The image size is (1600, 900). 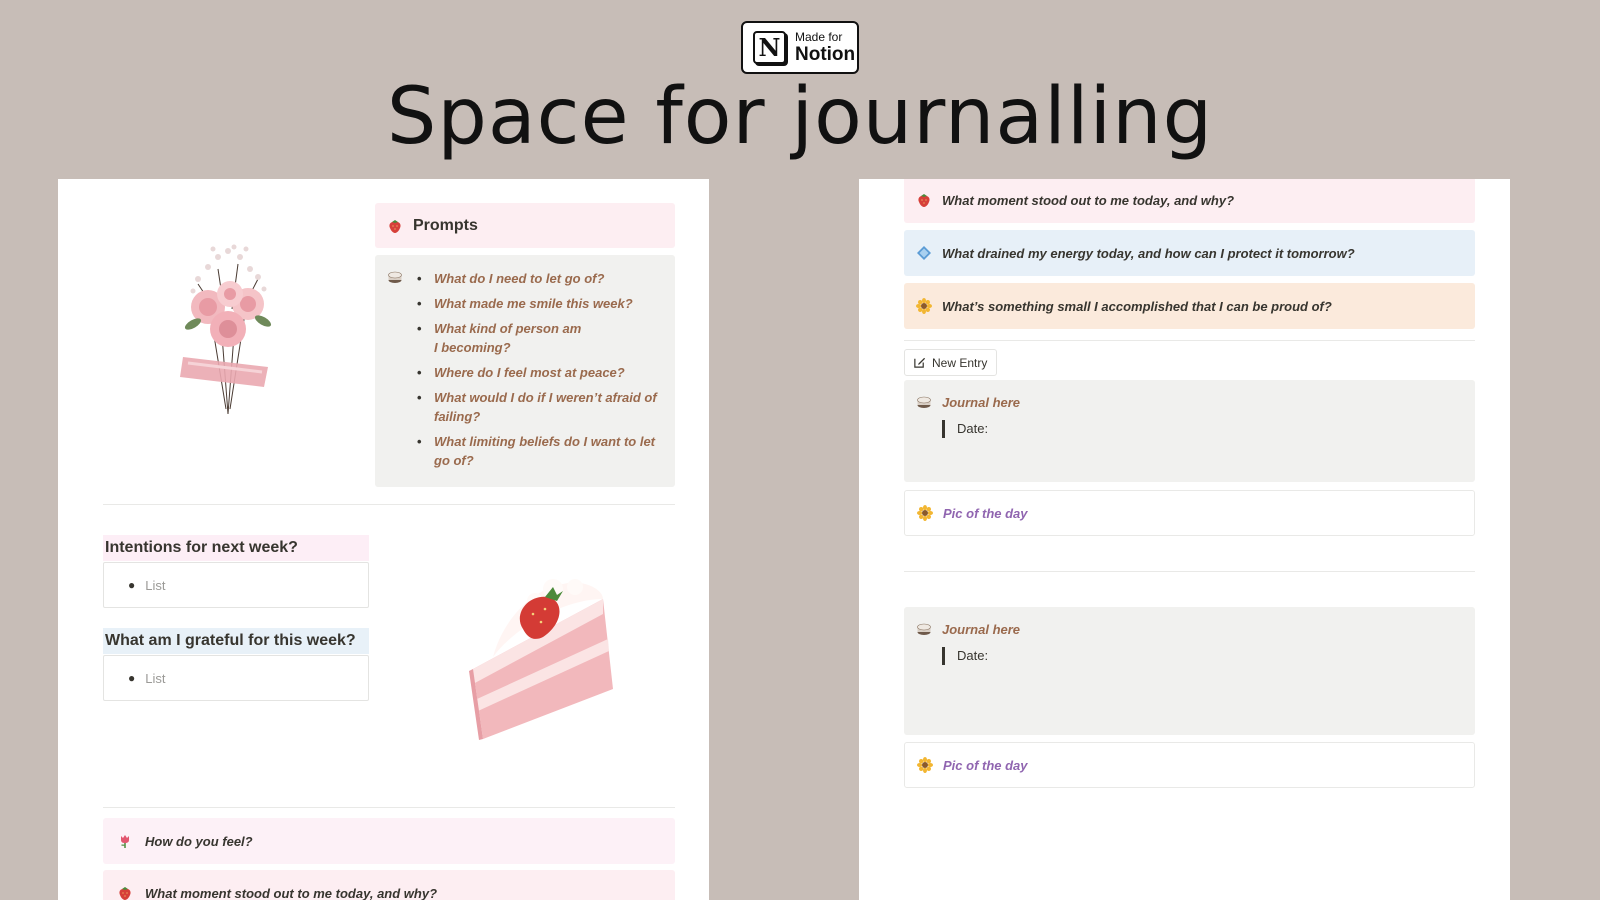 What do you see at coordinates (541, 659) in the screenshot?
I see `strawberry-cake-image` at bounding box center [541, 659].